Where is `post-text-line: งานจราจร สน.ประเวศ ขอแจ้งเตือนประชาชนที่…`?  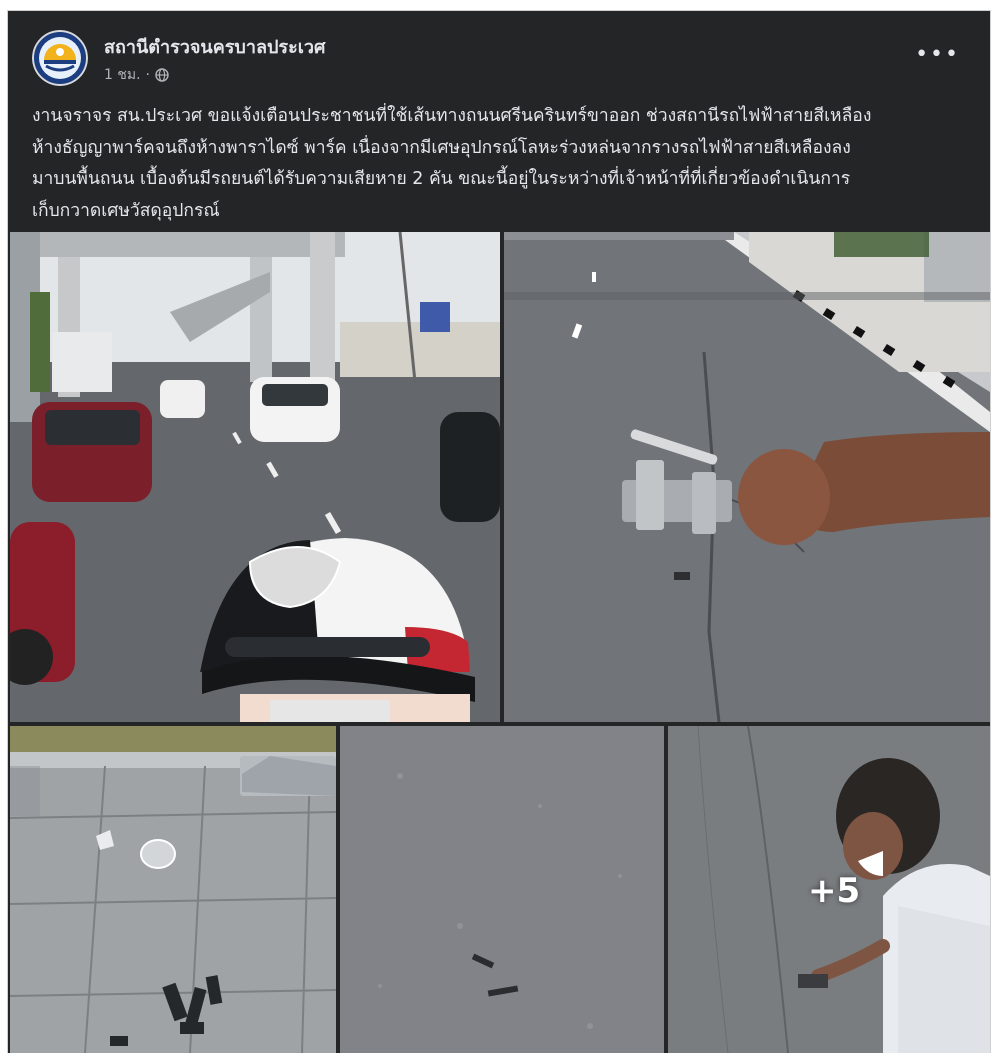 post-text-line: งานจราจร สน.ประเวศ ขอแจ้งเตือนประชาชนที่… is located at coordinates (452, 116).